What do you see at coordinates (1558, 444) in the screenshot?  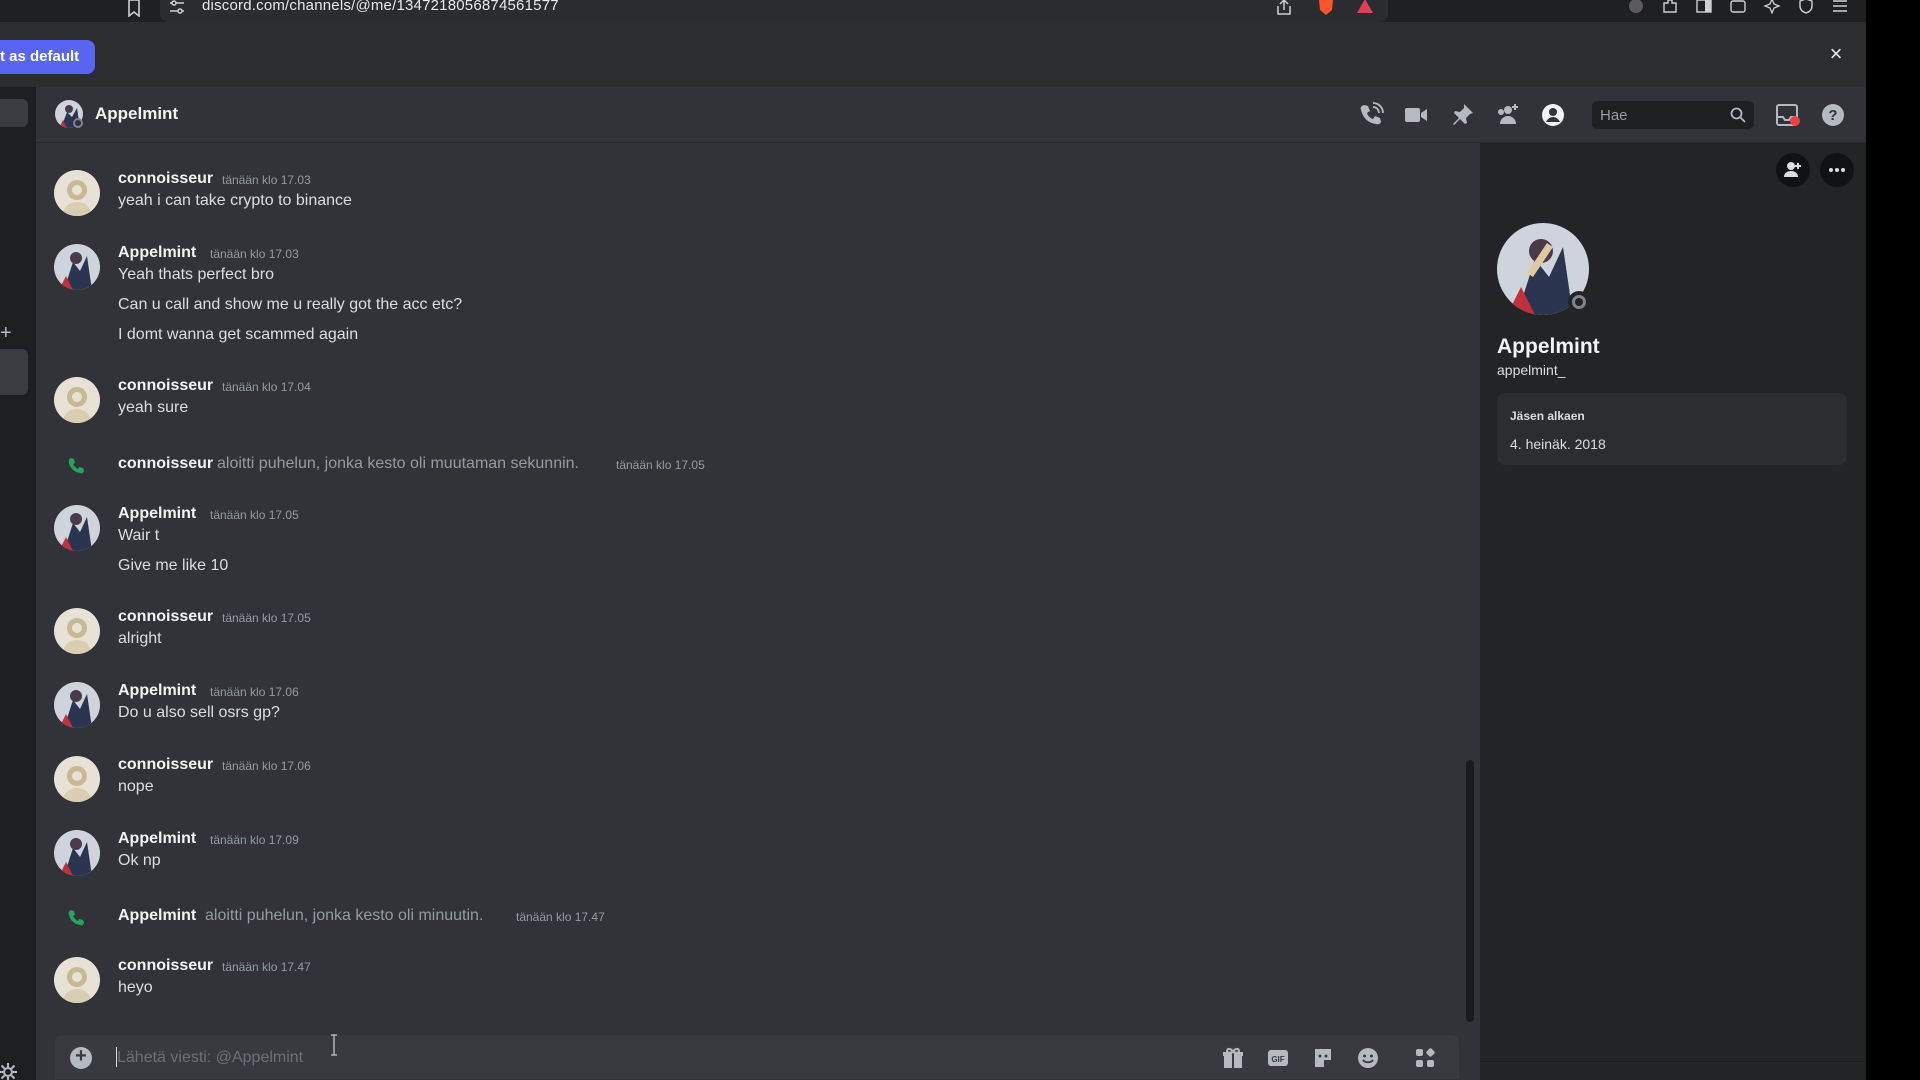 I see `member-since-value: 4. heinäk. 2018` at bounding box center [1558, 444].